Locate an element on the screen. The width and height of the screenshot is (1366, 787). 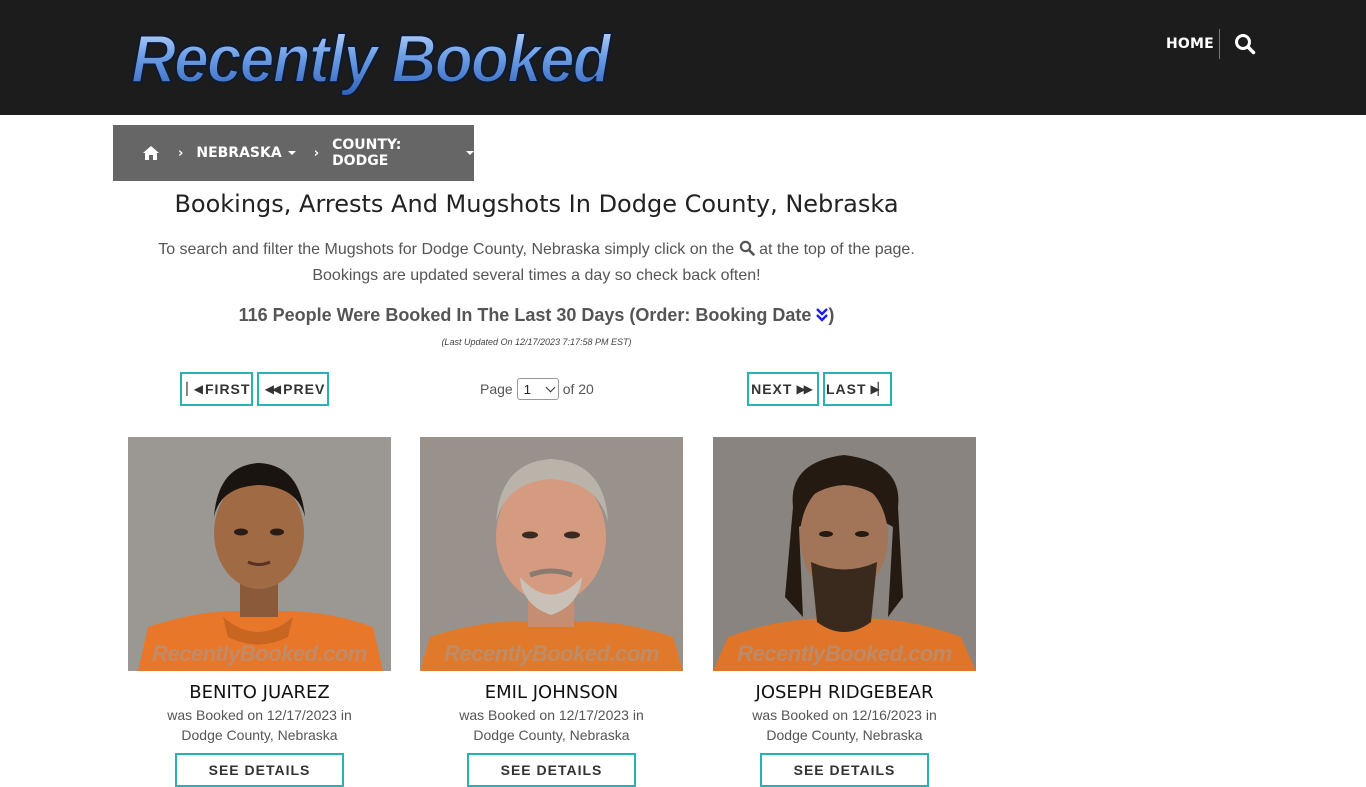
svg-text: Recently Booked is located at coordinates (371, 58).